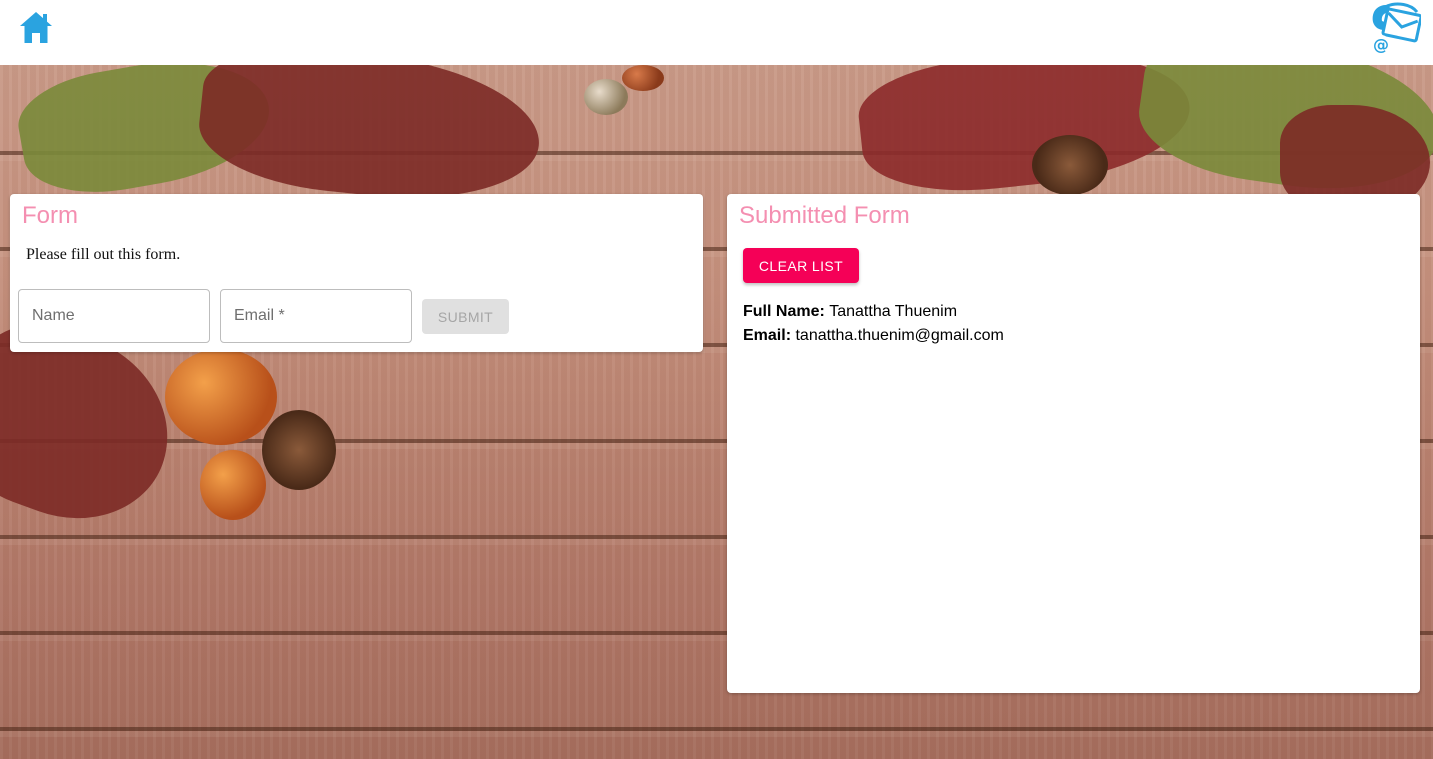 This screenshot has height=759, width=1433. I want to click on submitted-full-name: Full Name: Tanattha Thuenim, so click(850, 312).